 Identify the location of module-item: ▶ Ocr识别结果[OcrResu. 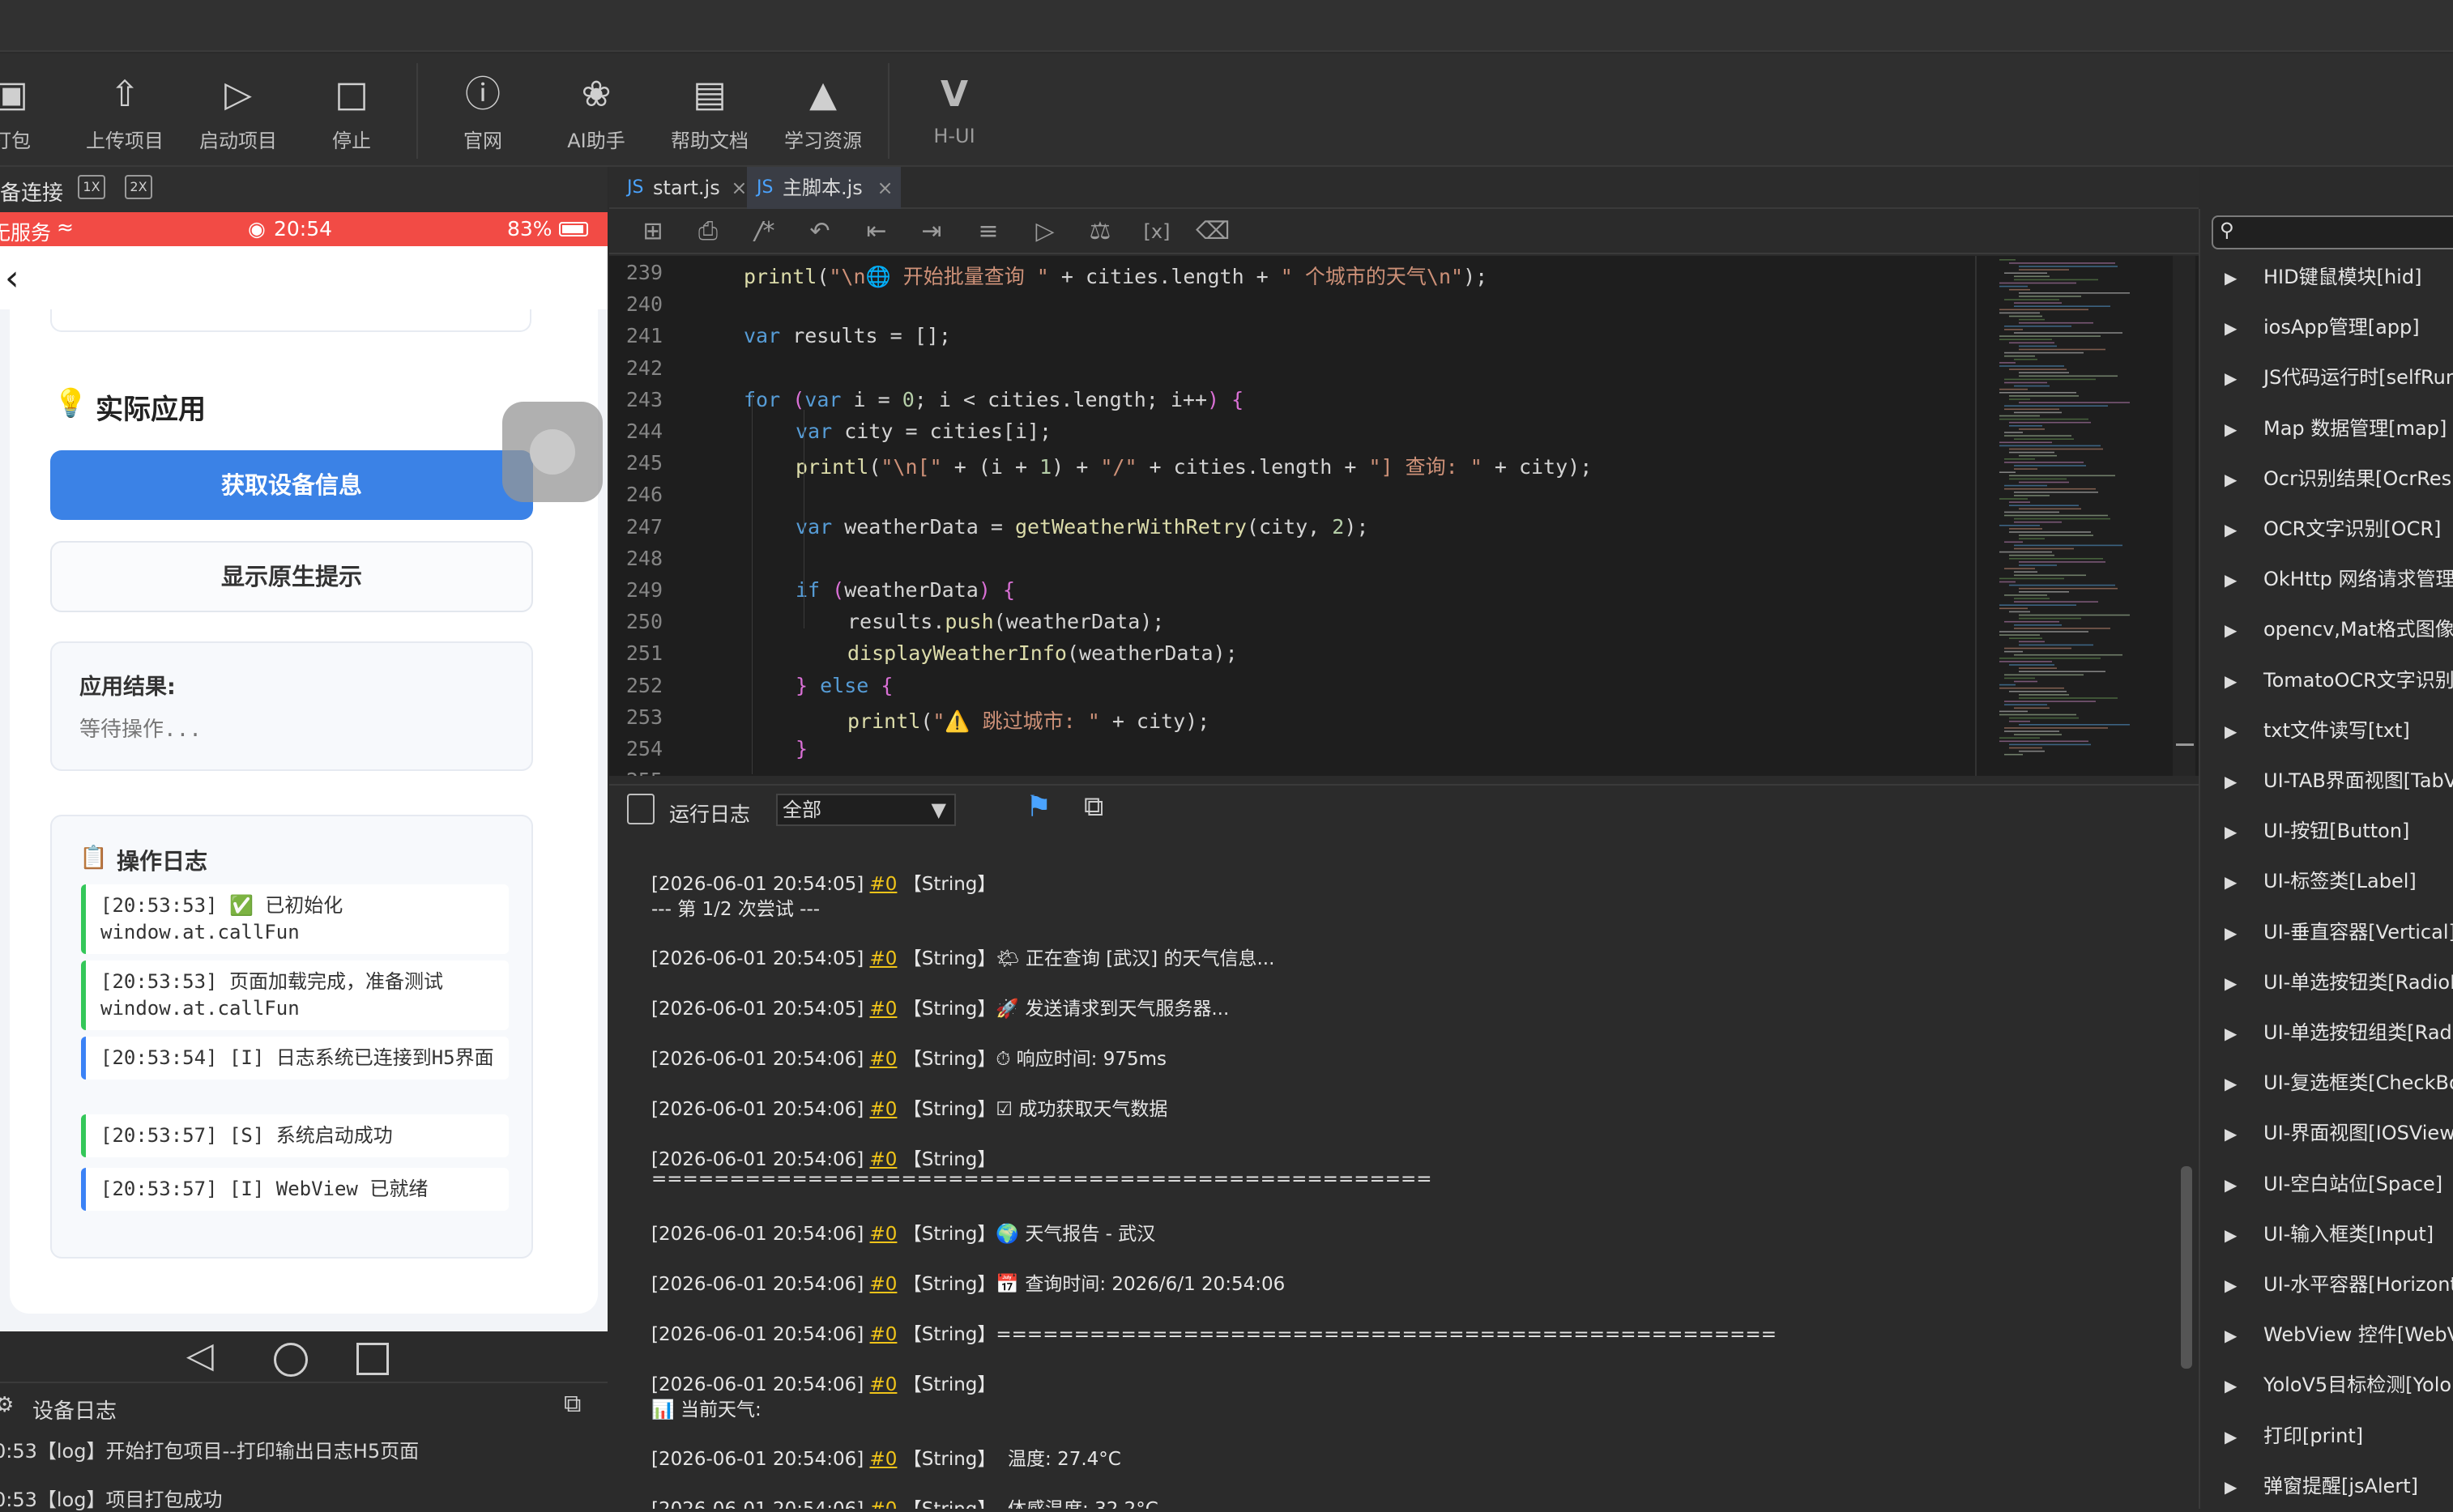
(2339, 476).